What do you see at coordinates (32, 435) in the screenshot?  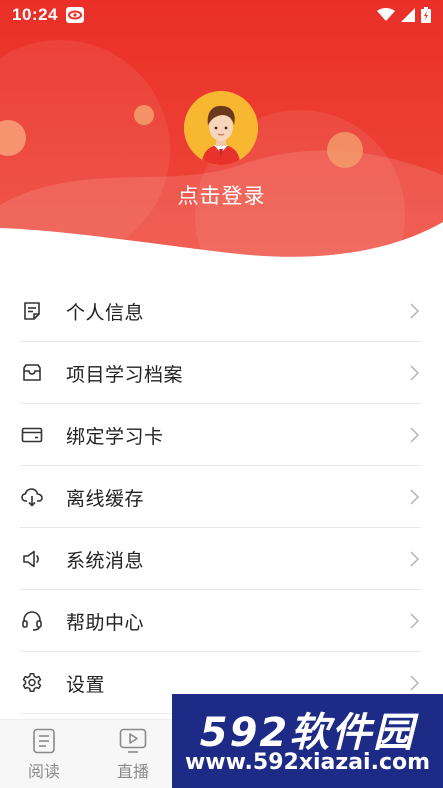 I see `card-icon` at bounding box center [32, 435].